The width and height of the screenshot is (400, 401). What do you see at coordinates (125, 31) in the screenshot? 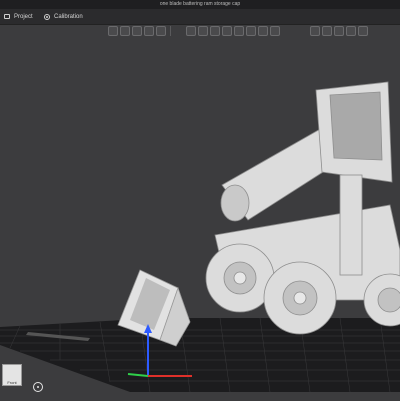
I see `open-file-button` at bounding box center [125, 31].